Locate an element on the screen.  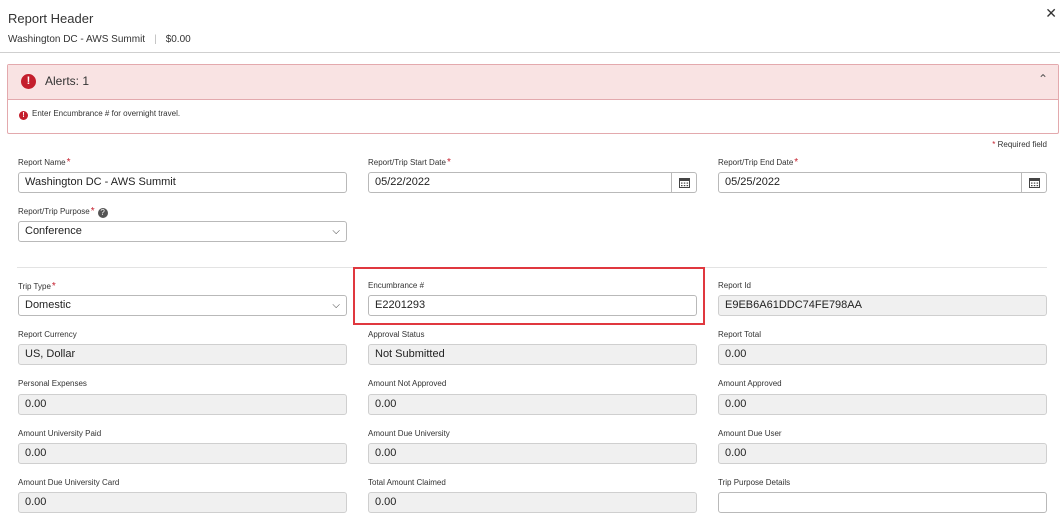
personal-expenses-field: 0.00 is located at coordinates (182, 404).